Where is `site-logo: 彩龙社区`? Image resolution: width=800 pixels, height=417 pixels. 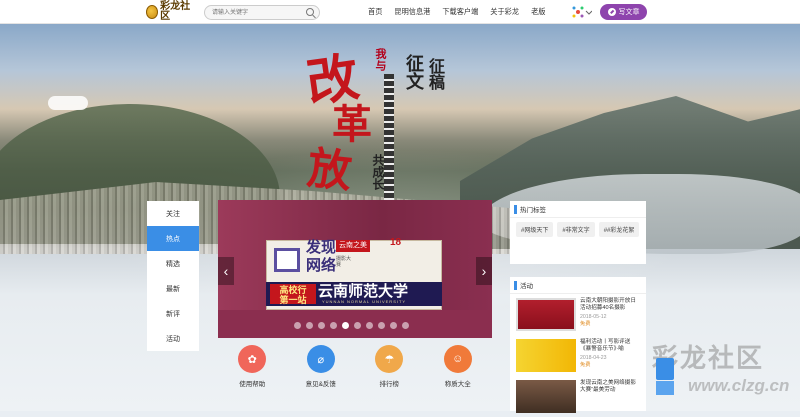 site-logo: 彩龙社区 is located at coordinates (170, 11).